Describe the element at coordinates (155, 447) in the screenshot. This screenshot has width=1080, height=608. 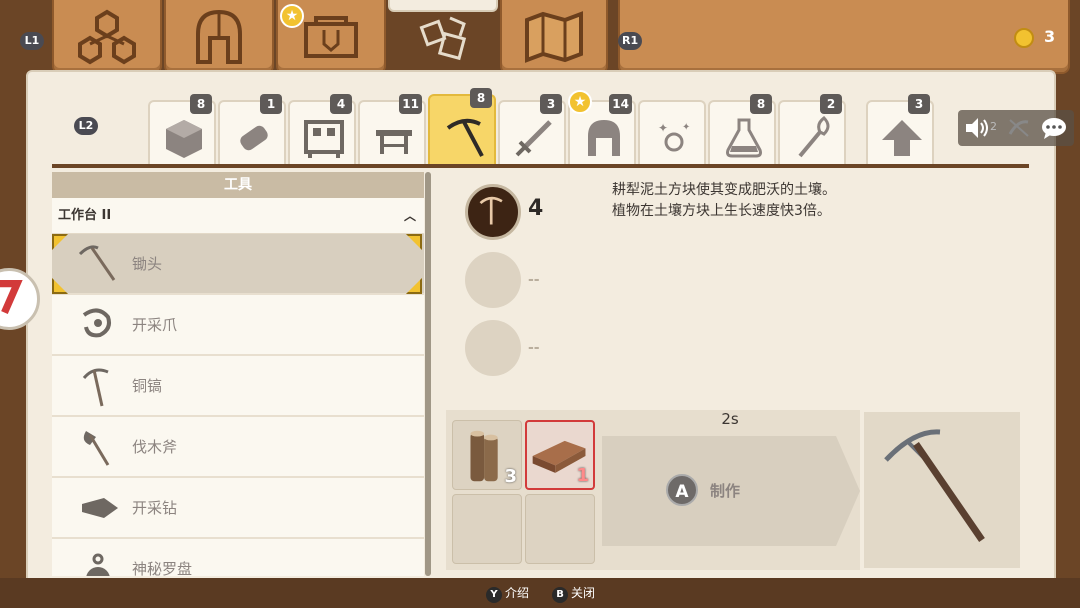
I see `list-item-label: 伐木斧` at that location.